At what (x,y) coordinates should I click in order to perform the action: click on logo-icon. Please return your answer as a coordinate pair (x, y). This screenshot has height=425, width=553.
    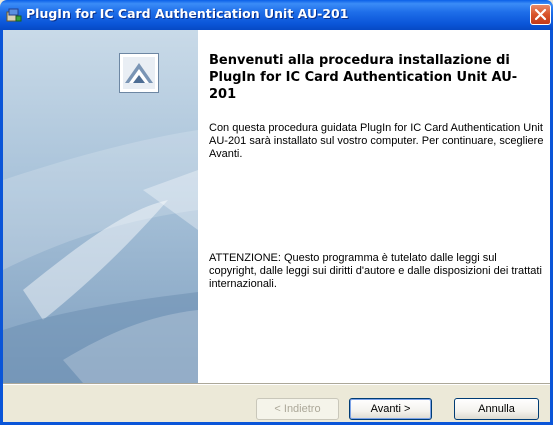
    Looking at the image, I should click on (139, 73).